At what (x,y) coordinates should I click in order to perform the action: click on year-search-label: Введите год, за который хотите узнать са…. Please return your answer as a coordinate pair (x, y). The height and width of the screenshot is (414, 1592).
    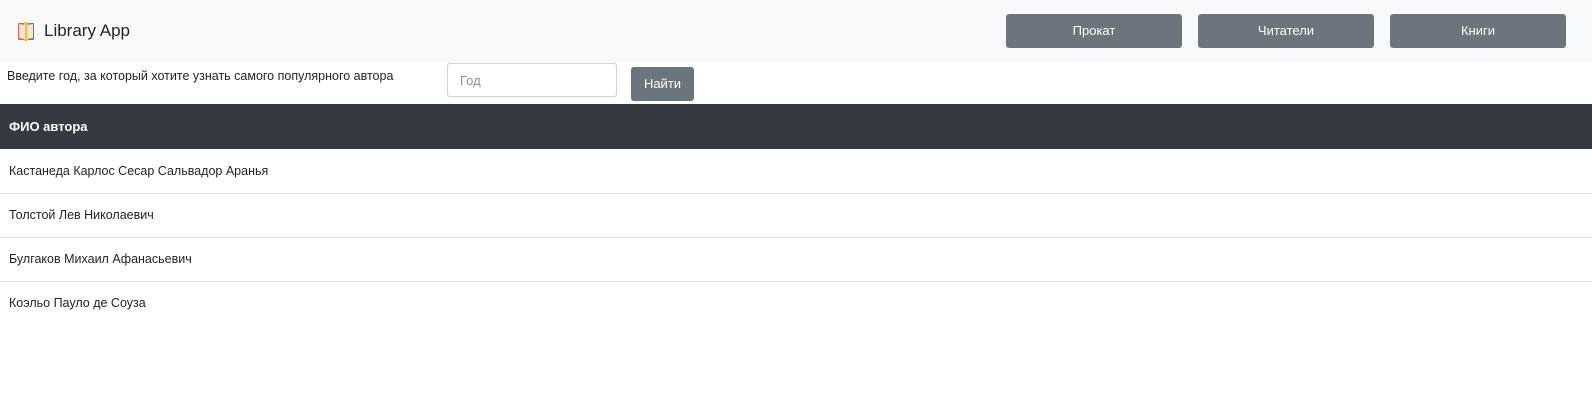
    Looking at the image, I should click on (200, 76).